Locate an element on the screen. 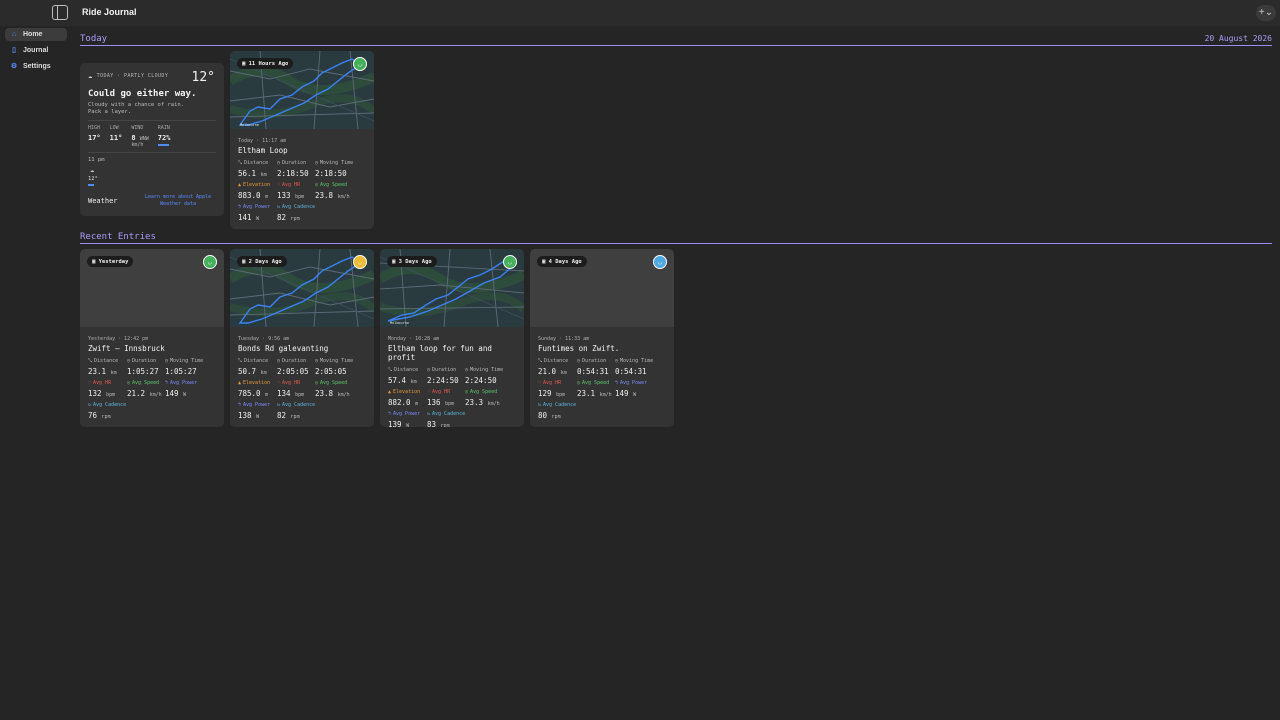  add-entry-button: +⌄ is located at coordinates (1266, 13).